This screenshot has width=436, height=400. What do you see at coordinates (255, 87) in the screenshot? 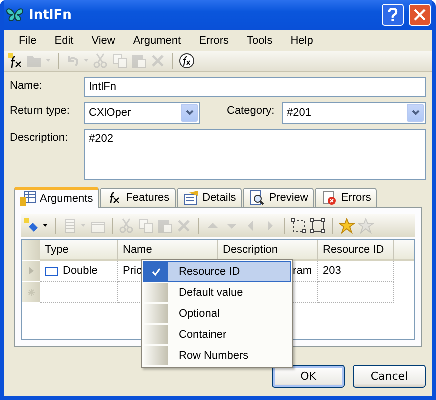
I see `name-field: IntlFn` at bounding box center [255, 87].